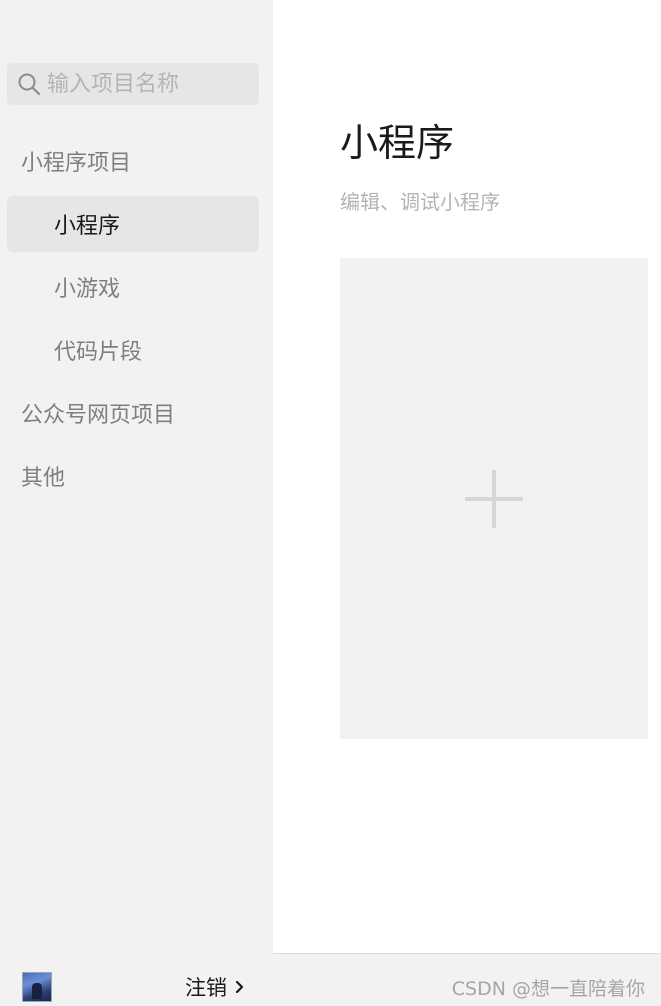 The image size is (661, 1006). I want to click on sidebar-item-label: 小程序, so click(87, 226).